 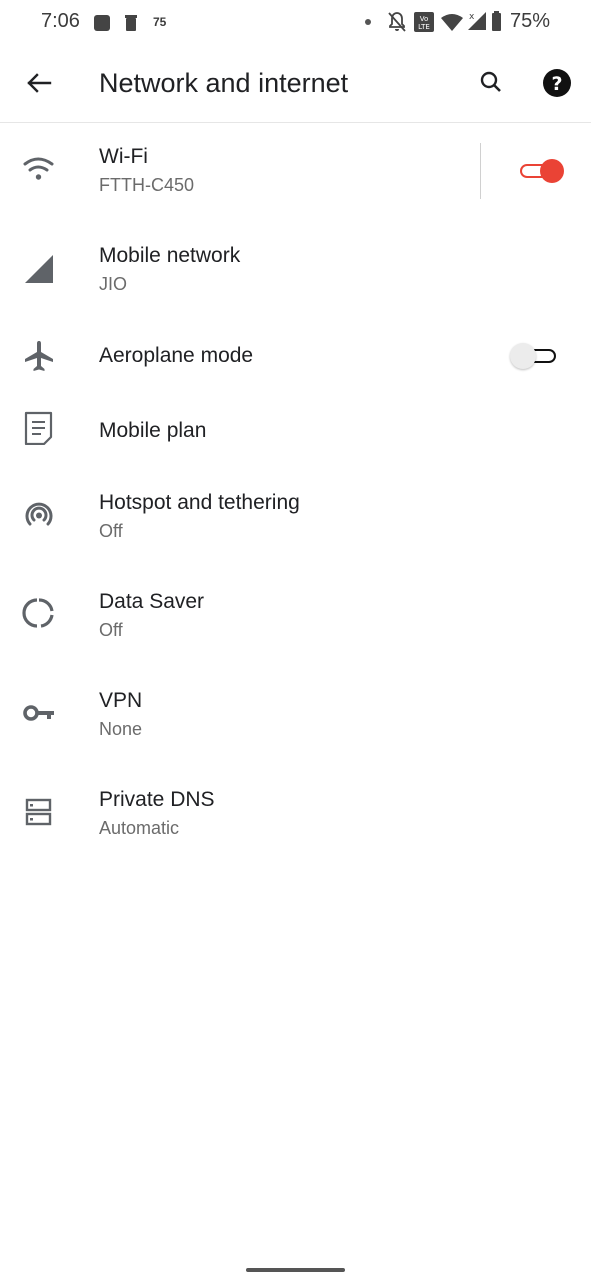 What do you see at coordinates (295, 23) in the screenshot?
I see `status-bar: 7:06 75 Vo LTE x 75%` at bounding box center [295, 23].